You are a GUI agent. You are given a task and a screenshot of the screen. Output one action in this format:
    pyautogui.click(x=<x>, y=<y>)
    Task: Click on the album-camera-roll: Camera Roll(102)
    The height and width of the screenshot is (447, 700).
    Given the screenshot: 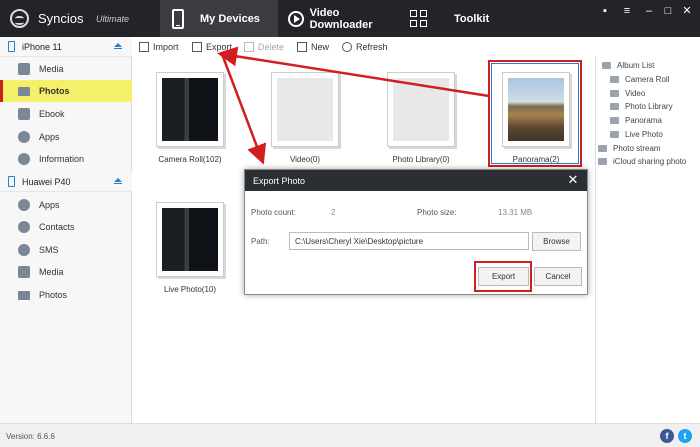 What is the action you would take?
    pyautogui.click(x=190, y=117)
    